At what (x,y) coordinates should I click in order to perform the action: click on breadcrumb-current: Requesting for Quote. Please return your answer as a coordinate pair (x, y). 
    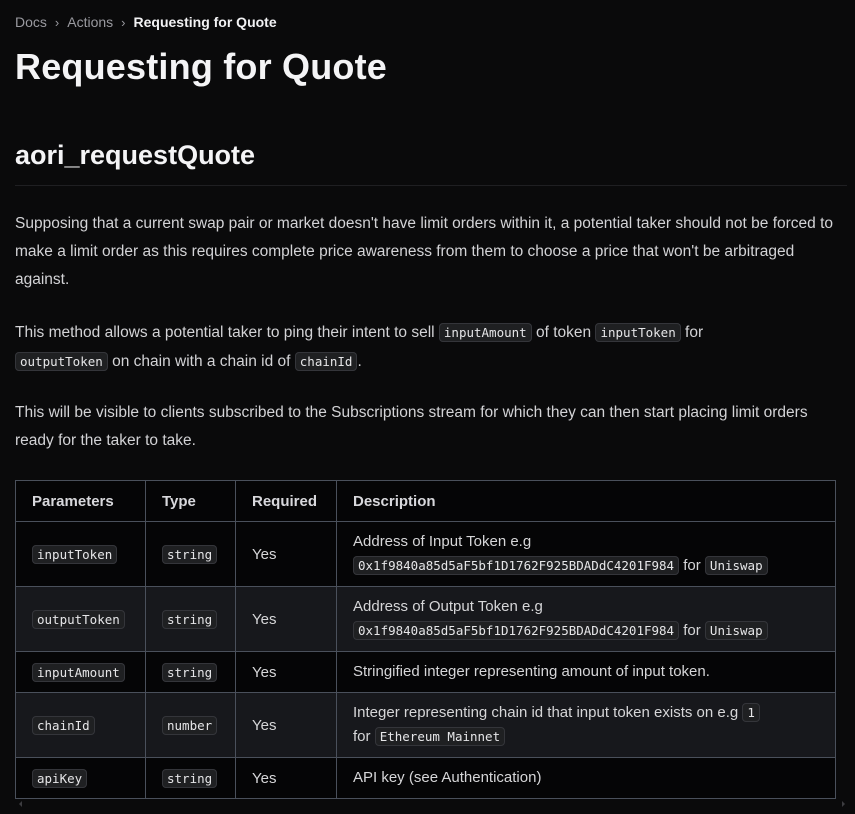
    Looking at the image, I should click on (205, 22).